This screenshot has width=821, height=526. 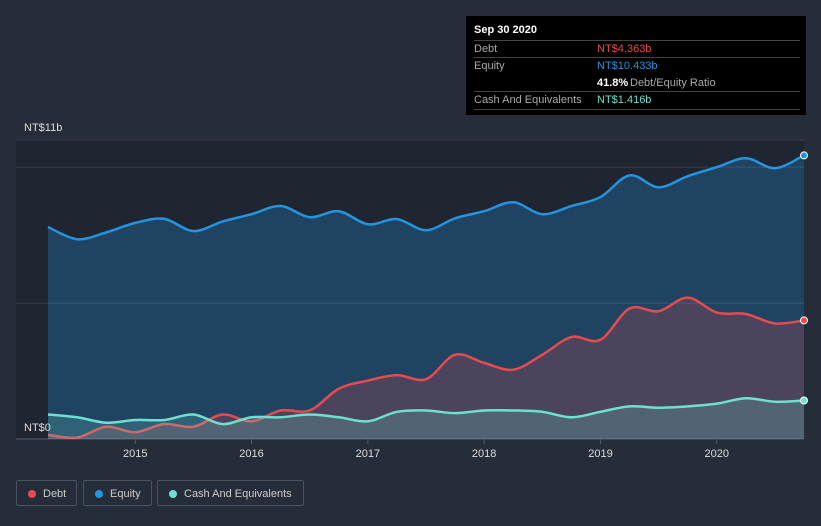 I want to click on cash-end-point, so click(x=804, y=400).